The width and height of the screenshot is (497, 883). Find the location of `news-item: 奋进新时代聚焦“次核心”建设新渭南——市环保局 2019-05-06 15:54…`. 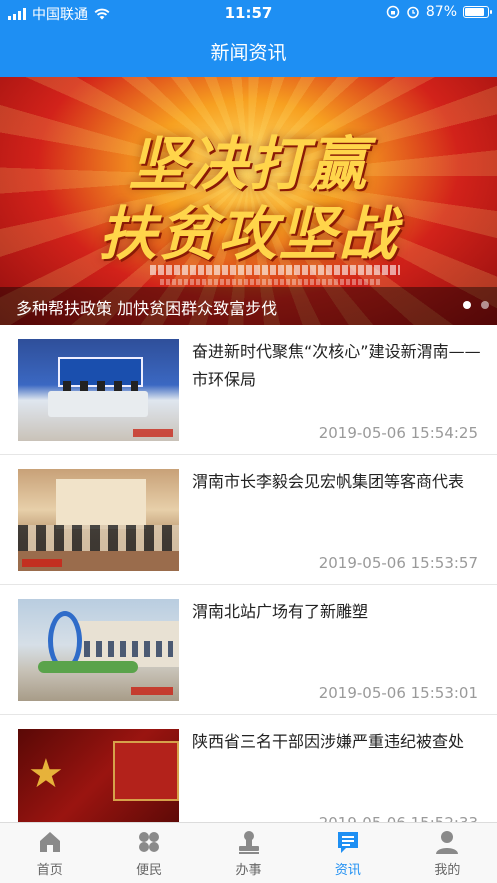

news-item: 奋进新时代聚焦“次核心”建设新渭南——市环保局 2019-05-06 15:54… is located at coordinates (248, 390).